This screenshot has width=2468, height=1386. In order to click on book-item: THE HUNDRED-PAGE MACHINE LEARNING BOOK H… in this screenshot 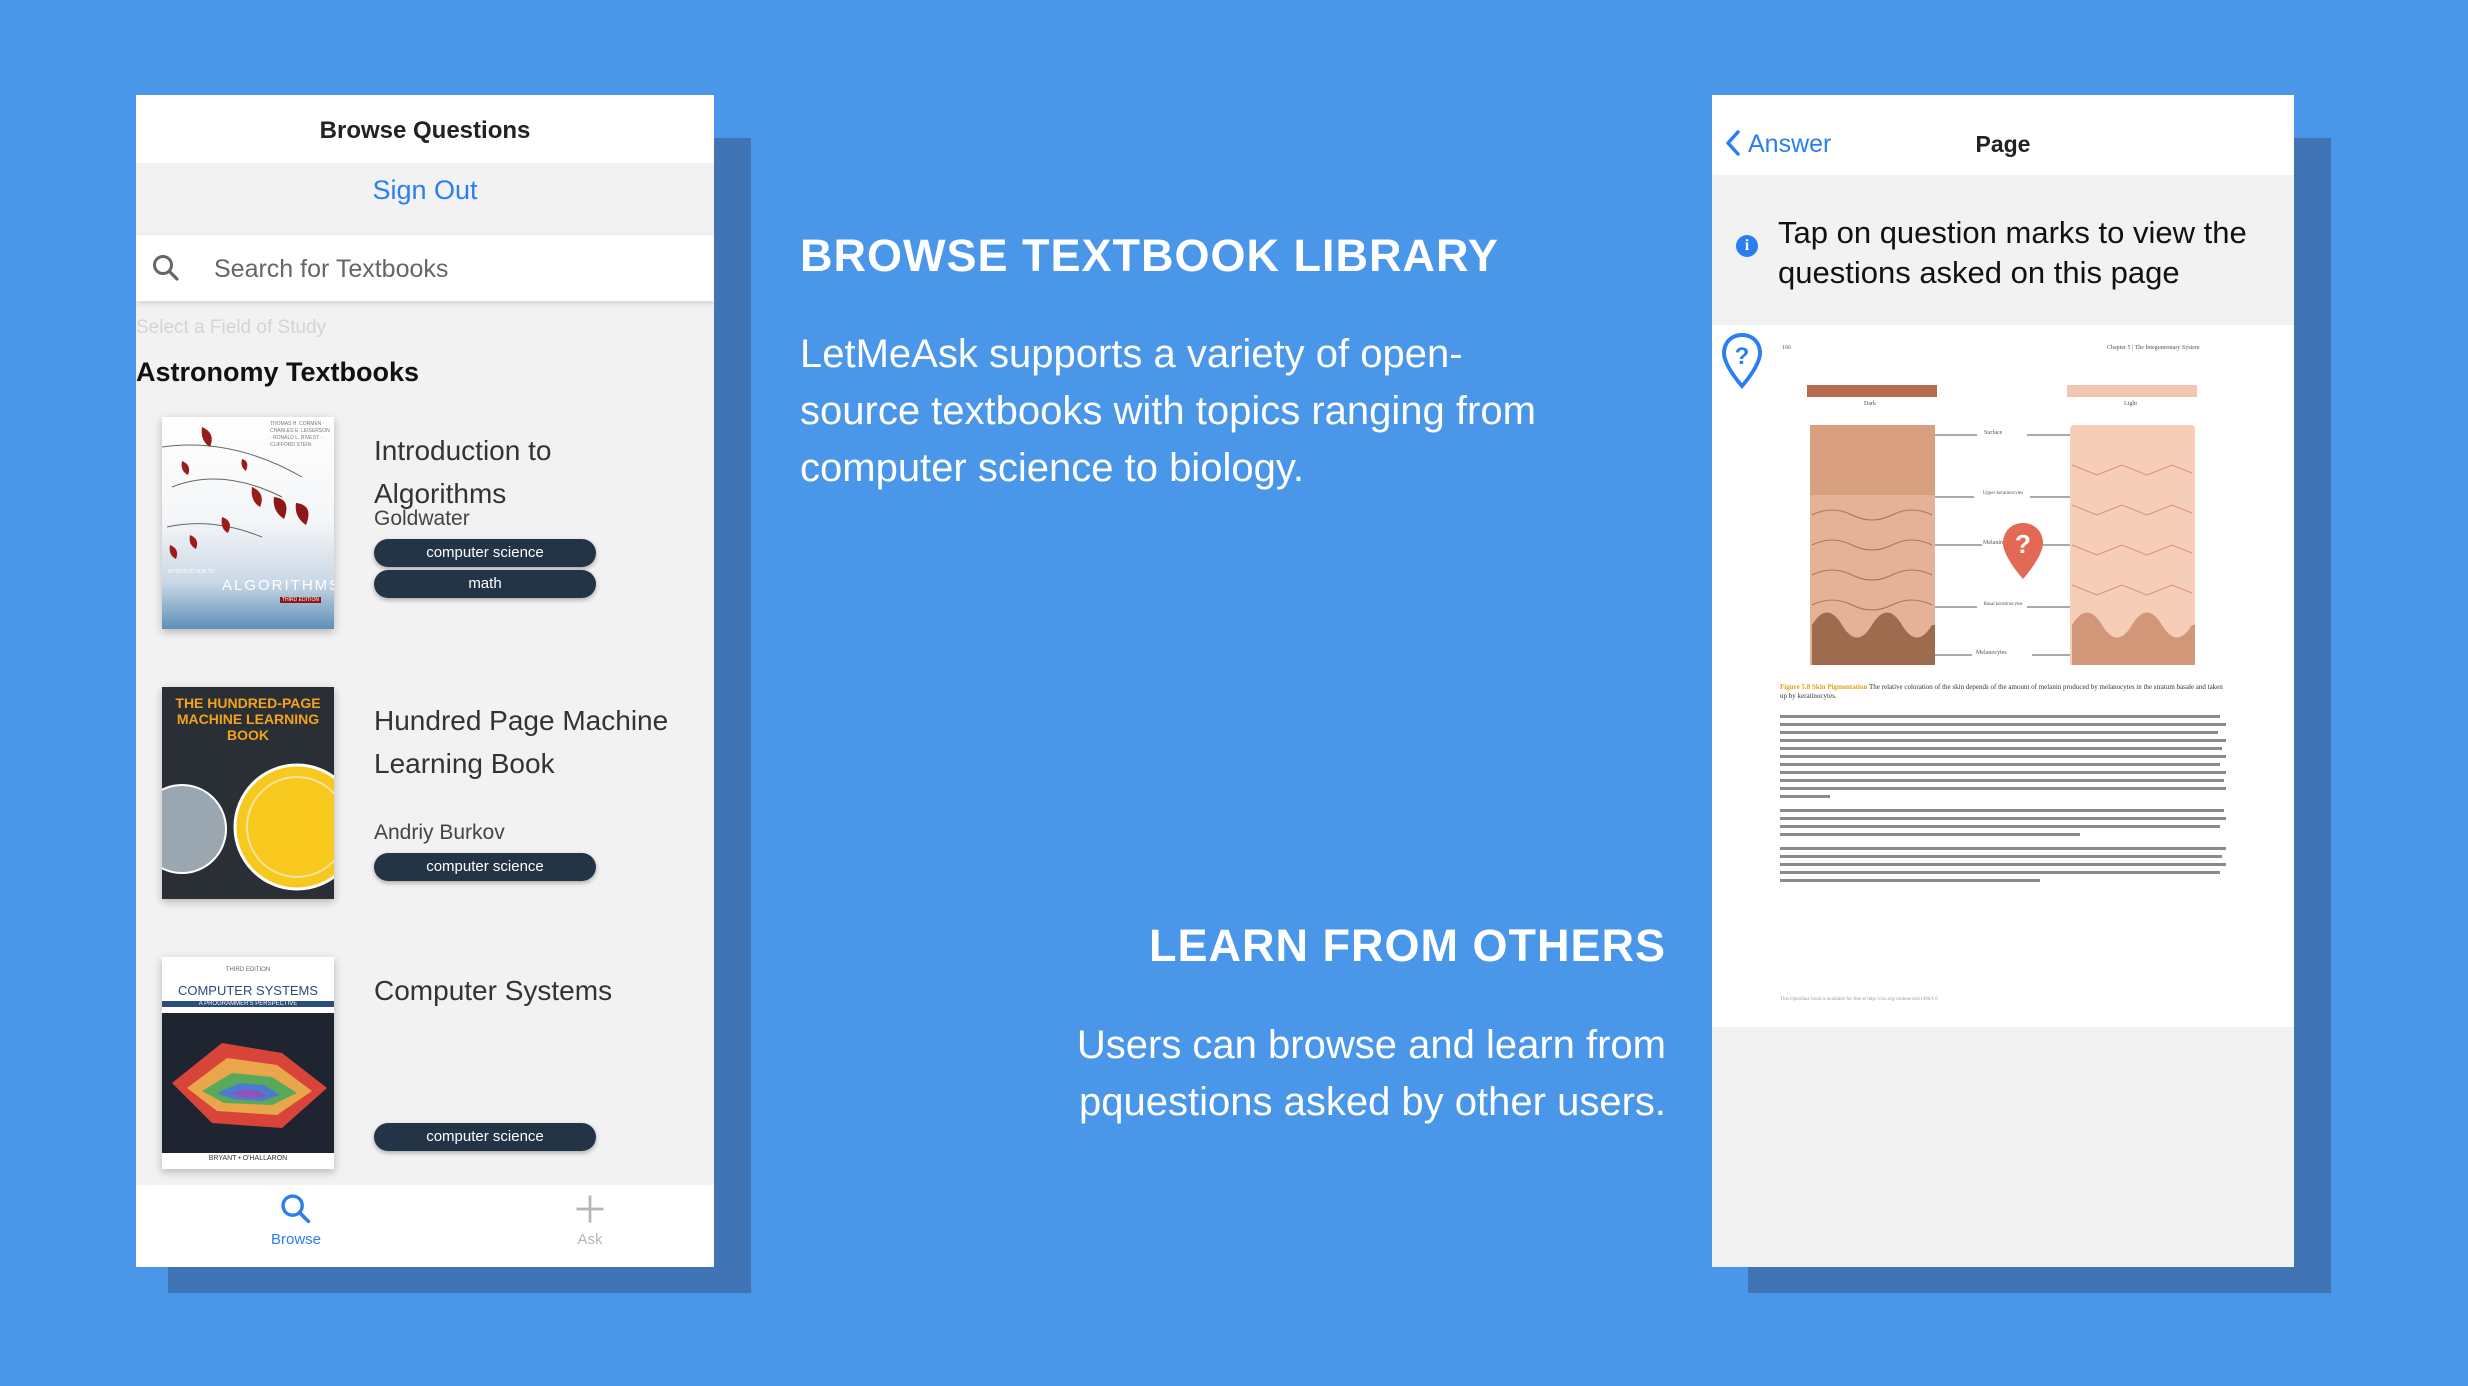, I will do `click(427, 802)`.